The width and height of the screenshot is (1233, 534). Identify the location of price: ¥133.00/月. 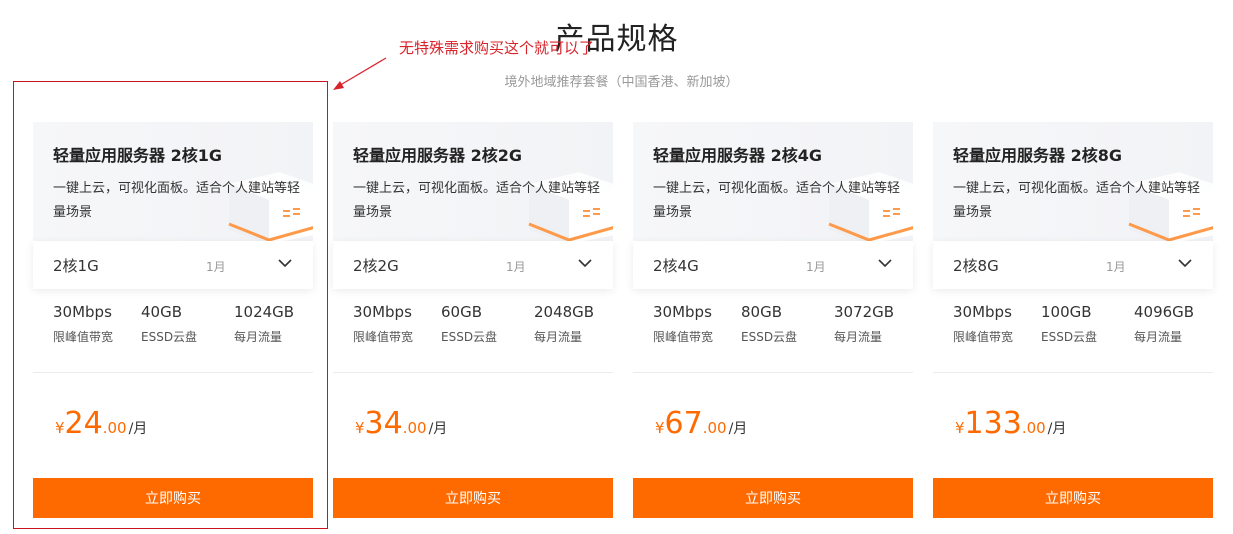
(1010, 423).